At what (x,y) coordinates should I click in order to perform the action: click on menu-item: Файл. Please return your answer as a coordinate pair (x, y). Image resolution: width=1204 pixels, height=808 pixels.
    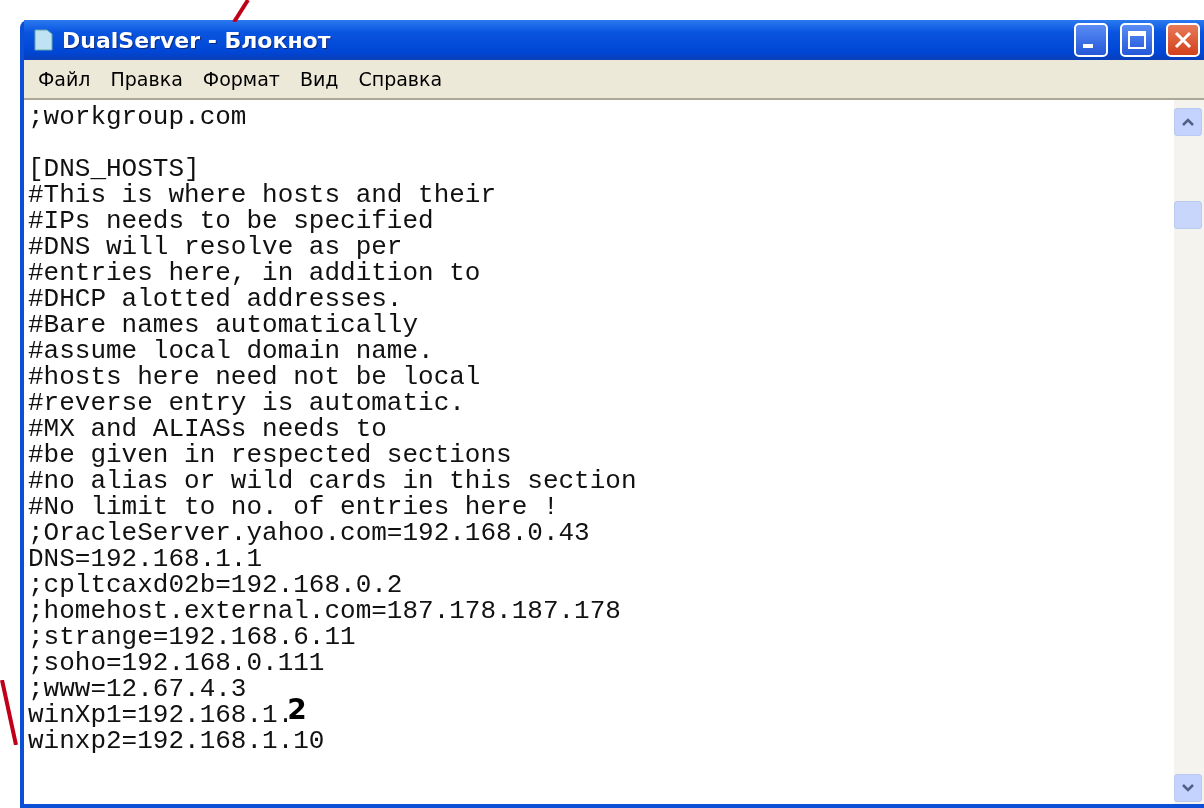
    Looking at the image, I should click on (64, 79).